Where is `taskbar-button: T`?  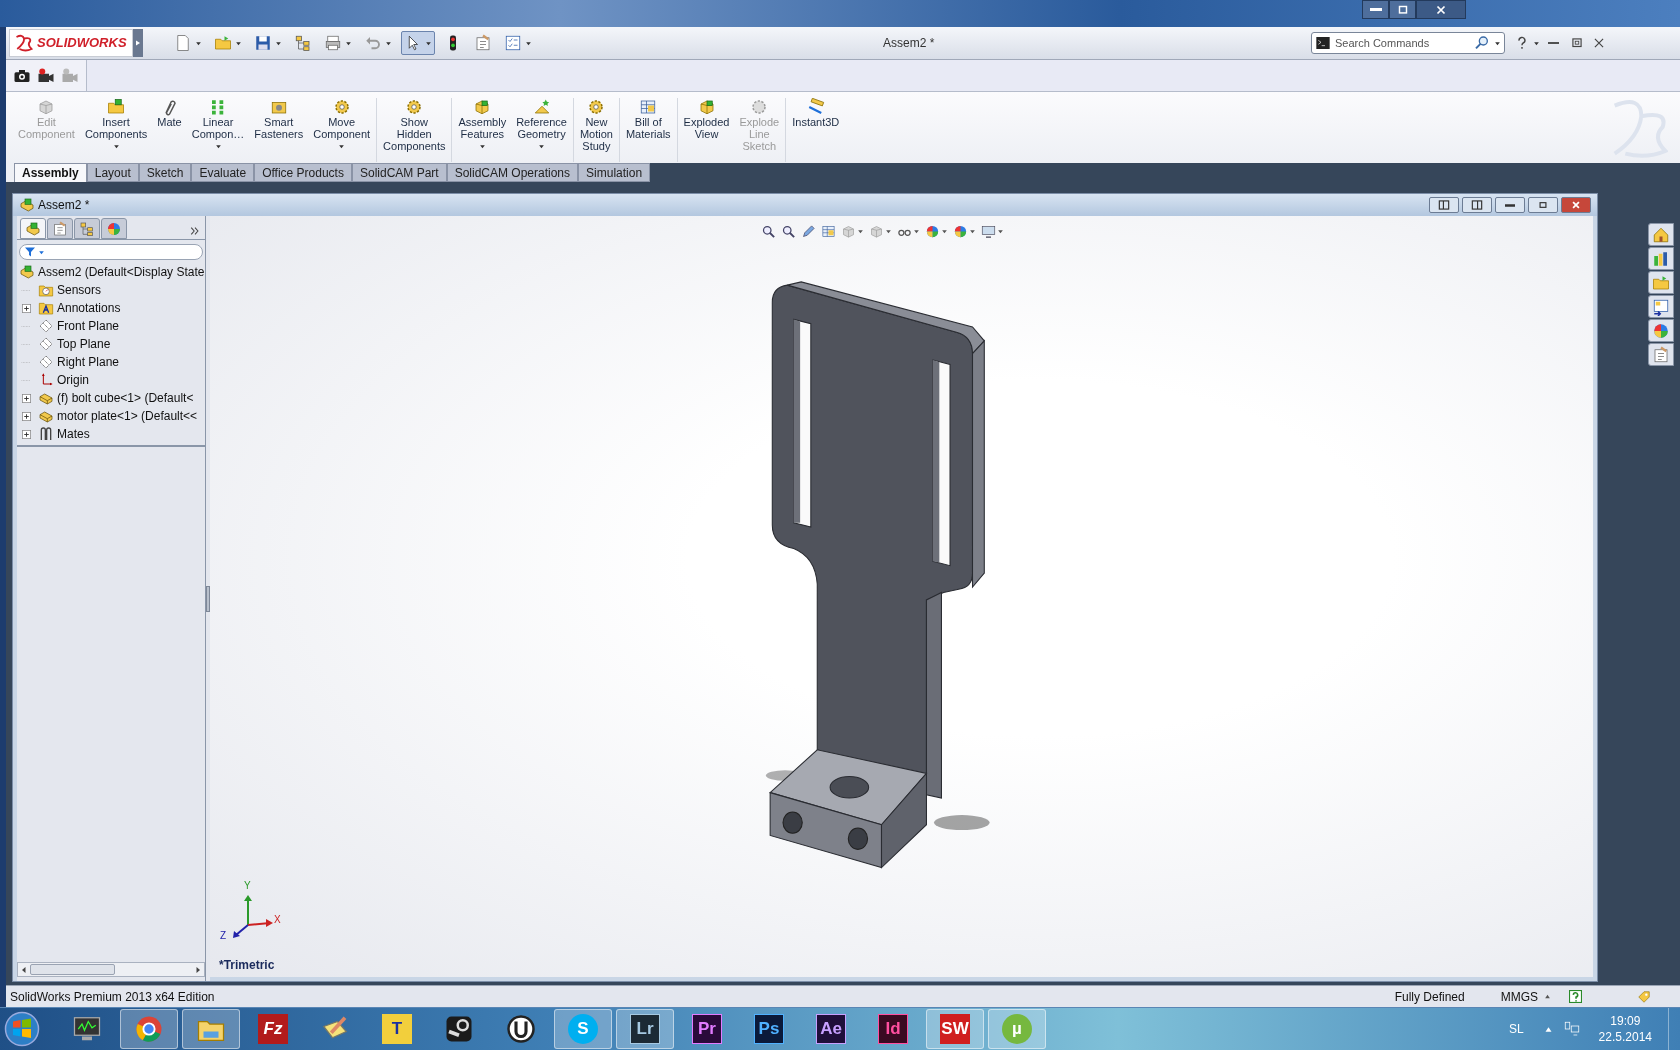 taskbar-button: T is located at coordinates (397, 1029).